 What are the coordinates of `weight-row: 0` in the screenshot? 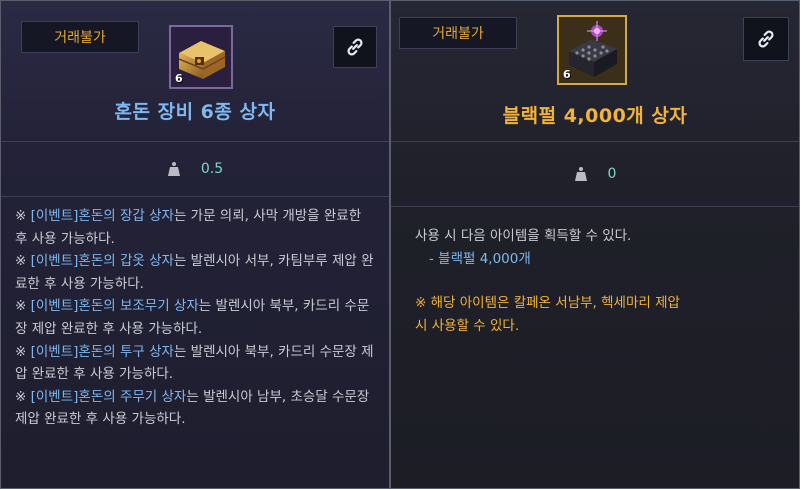 It's located at (595, 174).